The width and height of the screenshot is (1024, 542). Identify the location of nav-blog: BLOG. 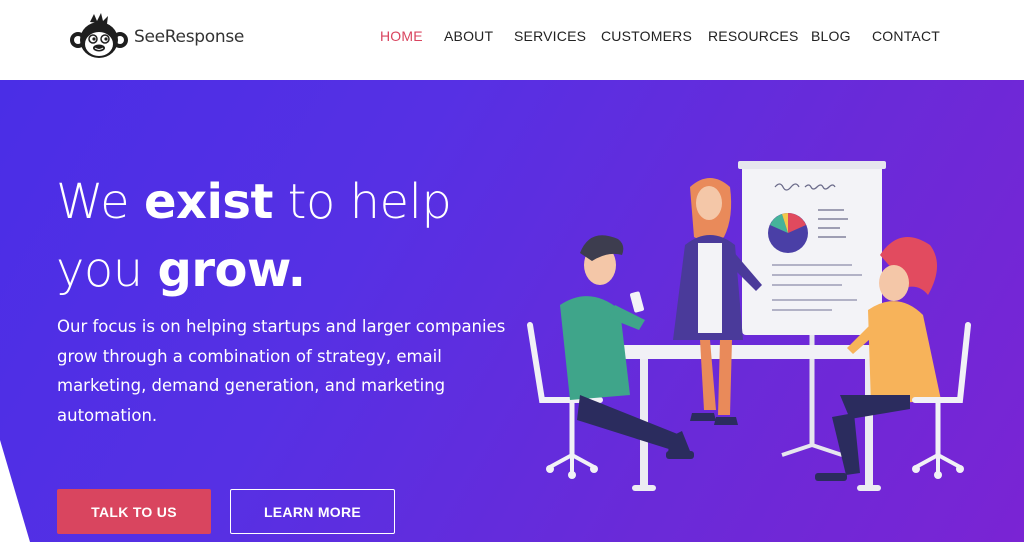
(831, 36).